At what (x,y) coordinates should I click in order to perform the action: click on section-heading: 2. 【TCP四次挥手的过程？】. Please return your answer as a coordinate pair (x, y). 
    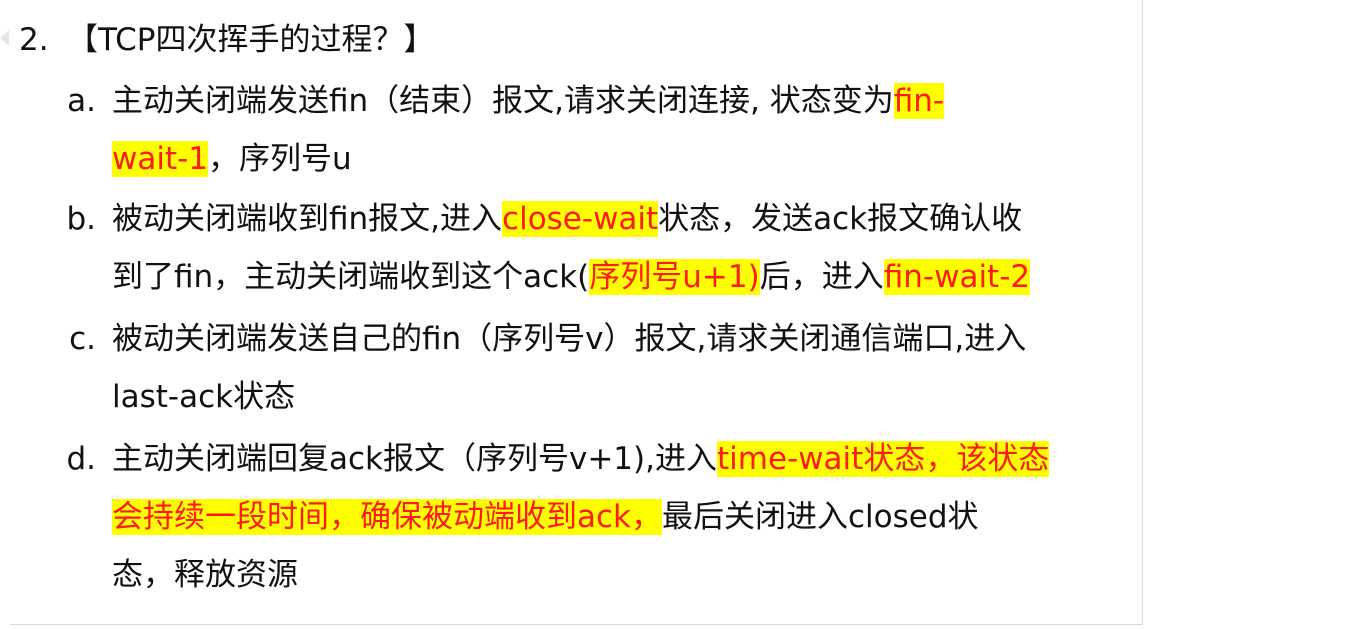
    Looking at the image, I should click on (226, 40).